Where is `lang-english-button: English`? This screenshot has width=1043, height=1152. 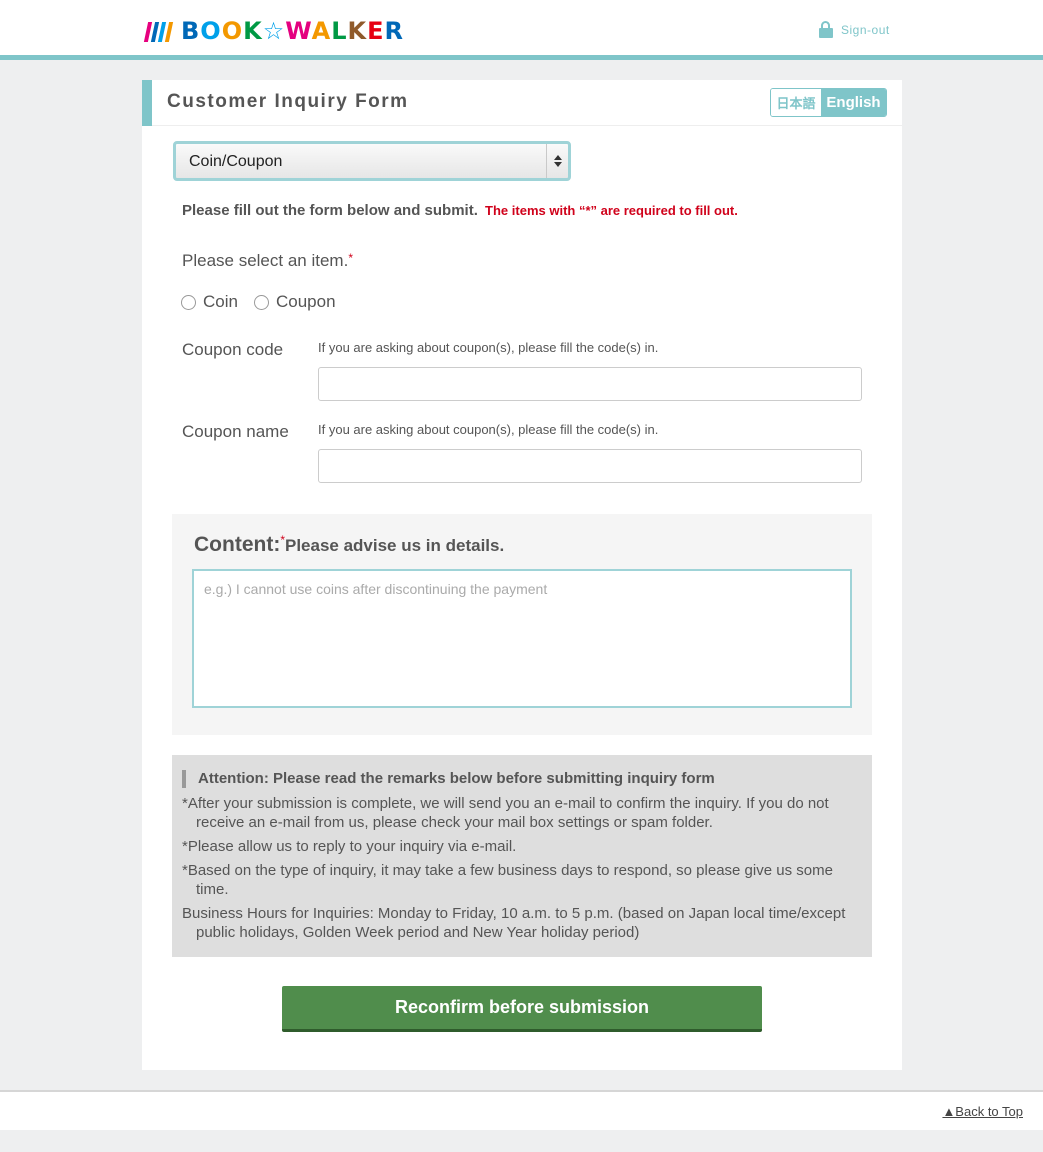 lang-english-button: English is located at coordinates (853, 102).